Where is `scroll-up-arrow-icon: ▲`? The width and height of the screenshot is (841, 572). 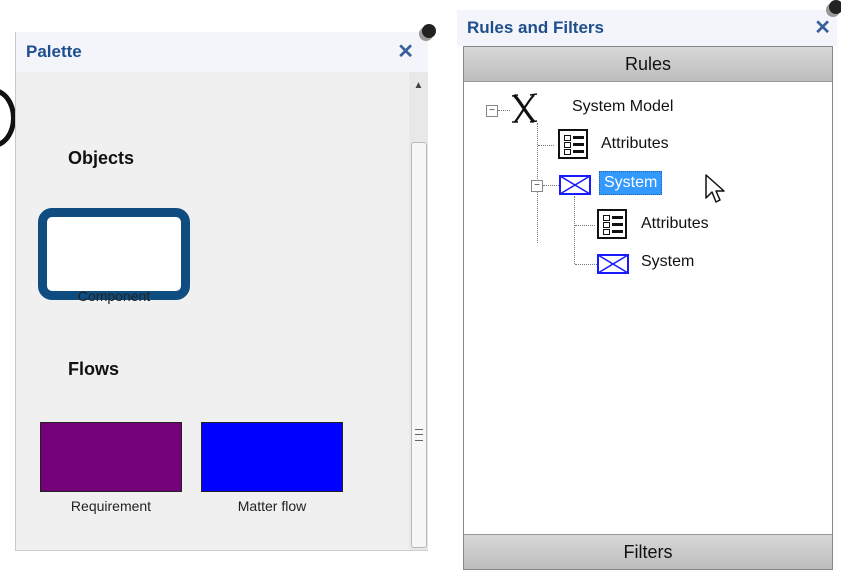
scroll-up-arrow-icon: ▲ is located at coordinates (418, 86).